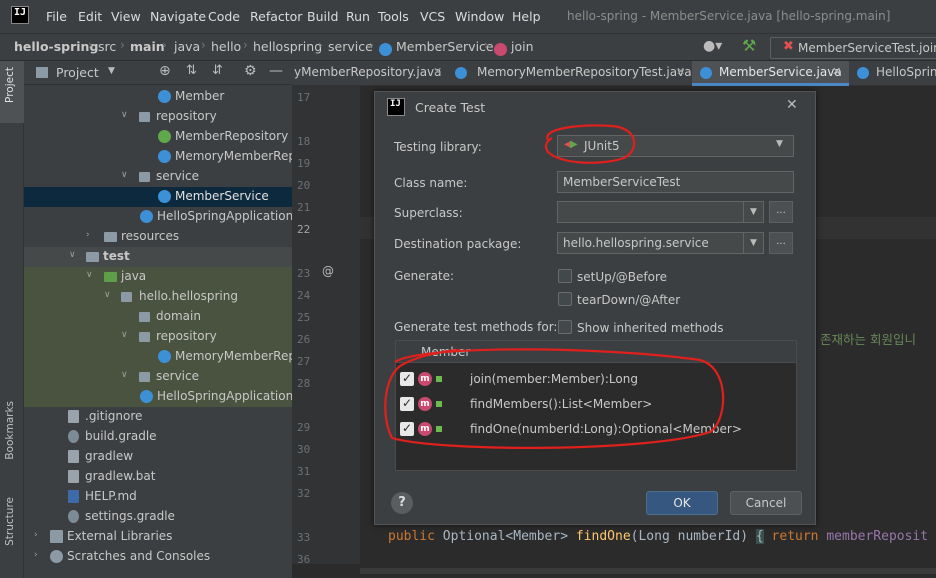  I want to click on scrollbar-thumb, so click(648, 571).